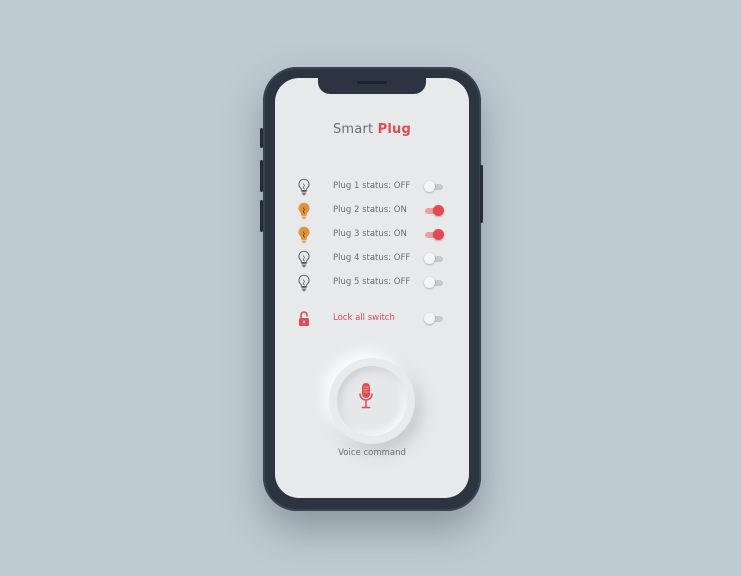 The height and width of the screenshot is (576, 741). I want to click on title-accent: Plug, so click(394, 129).